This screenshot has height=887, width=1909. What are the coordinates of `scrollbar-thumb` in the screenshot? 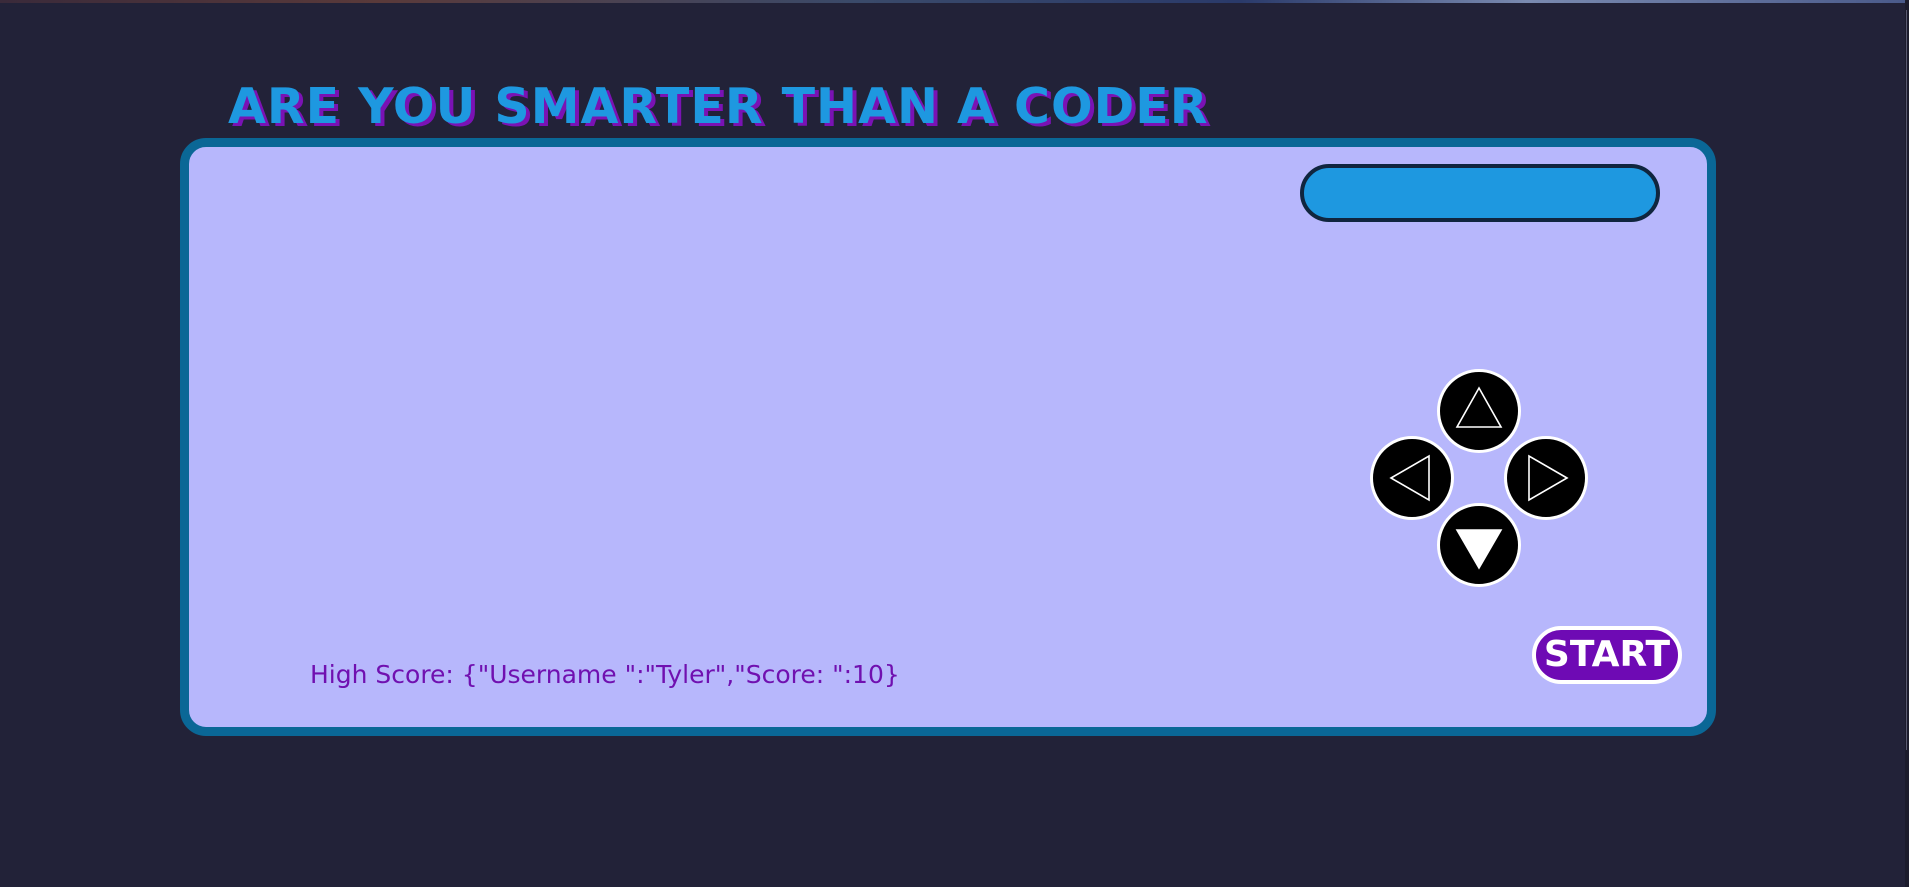 It's located at (1906, 380).